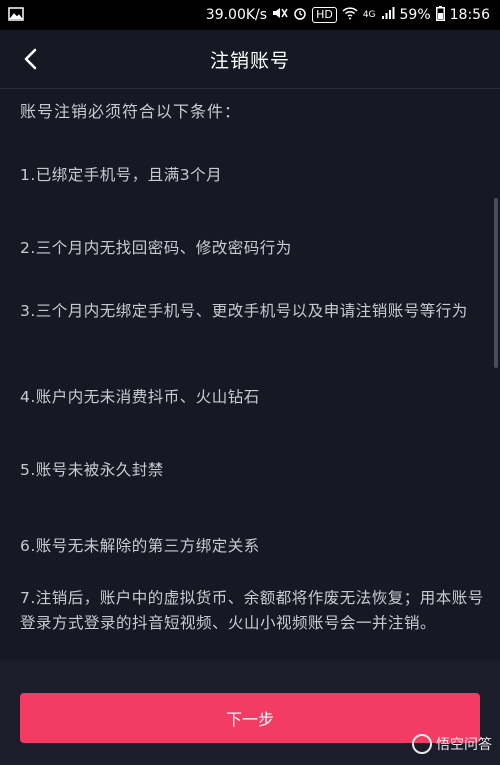 The width and height of the screenshot is (500, 765). Describe the element at coordinates (469, 15) in the screenshot. I see `clock: 18:56` at that location.